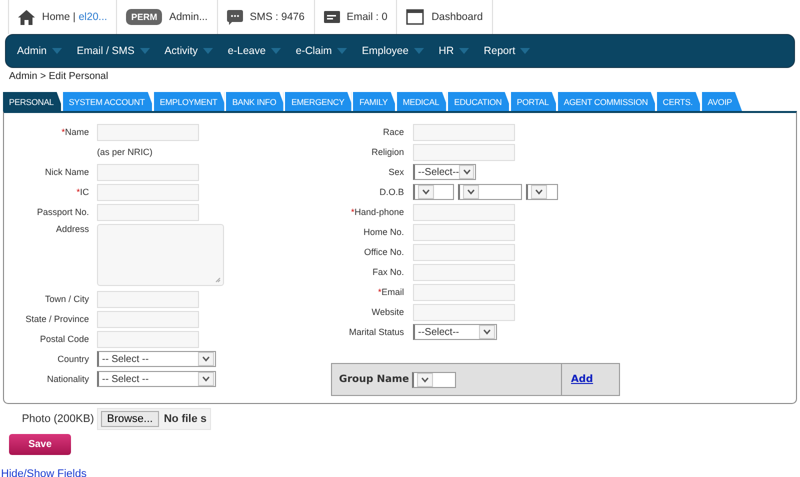 The image size is (800, 477). Describe the element at coordinates (376, 332) in the screenshot. I see `field-label: Marital Status` at that location.